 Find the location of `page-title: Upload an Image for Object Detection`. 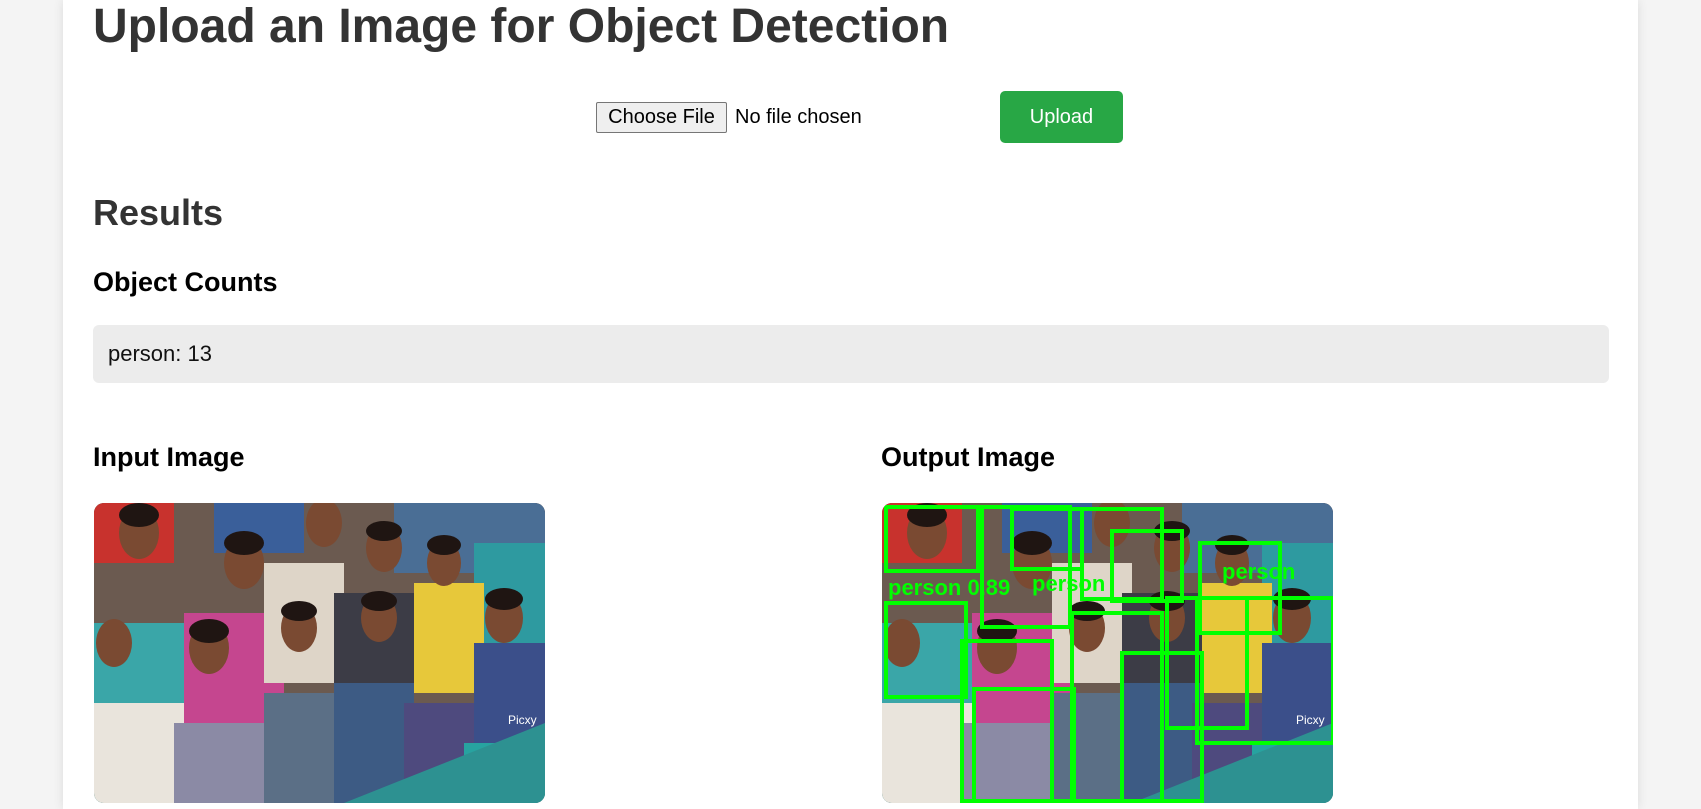

page-title: Upload an Image for Object Detection is located at coordinates (521, 26).